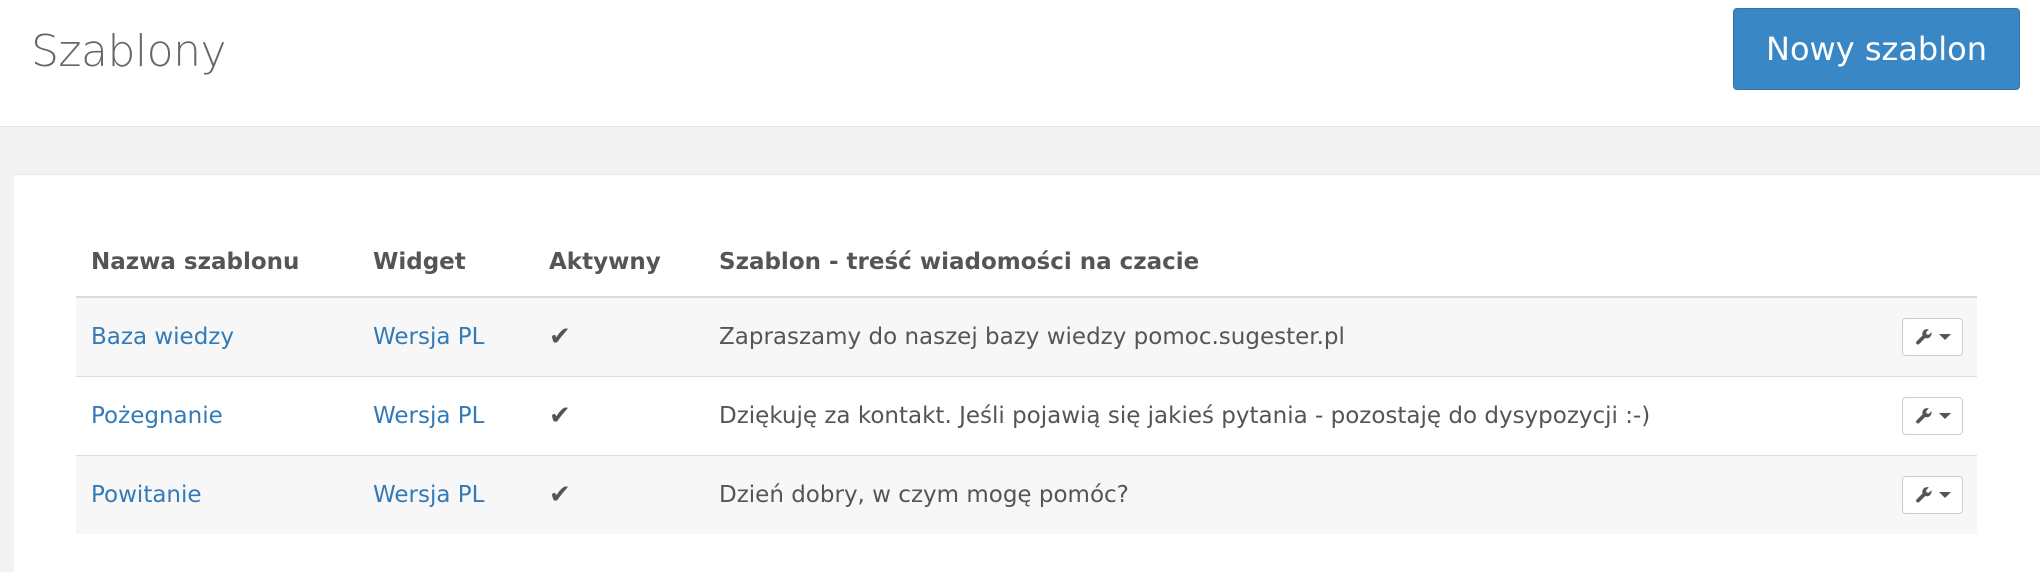  Describe the element at coordinates (217, 262) in the screenshot. I see `column-header-name: Nazwa szablonu` at that location.